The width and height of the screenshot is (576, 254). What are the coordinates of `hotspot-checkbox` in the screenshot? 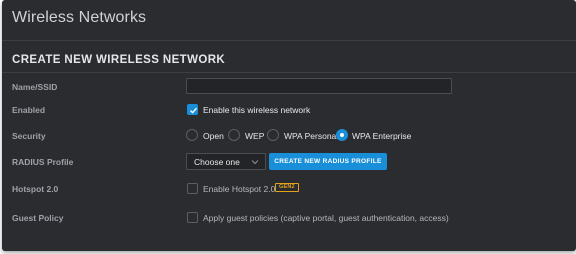 It's located at (192, 188).